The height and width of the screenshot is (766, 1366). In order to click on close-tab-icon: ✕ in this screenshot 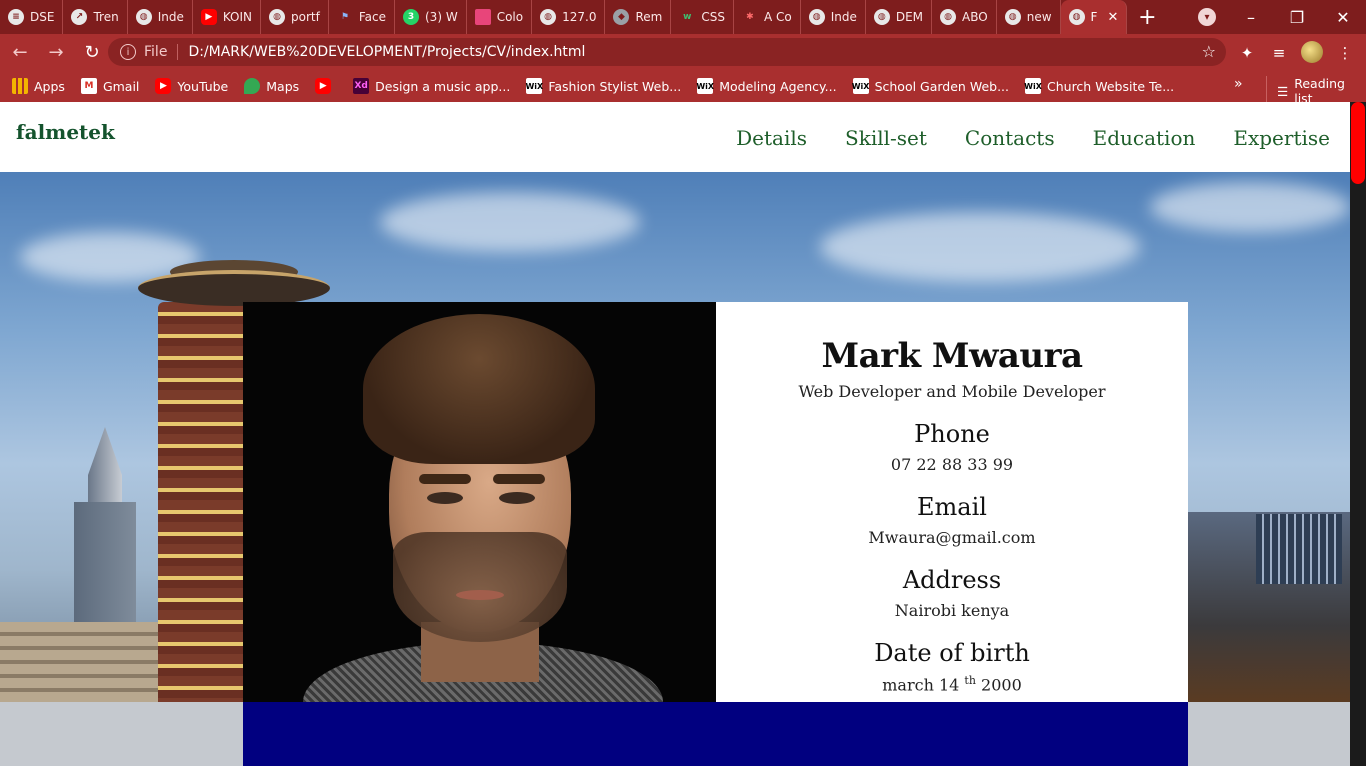, I will do `click(1112, 17)`.